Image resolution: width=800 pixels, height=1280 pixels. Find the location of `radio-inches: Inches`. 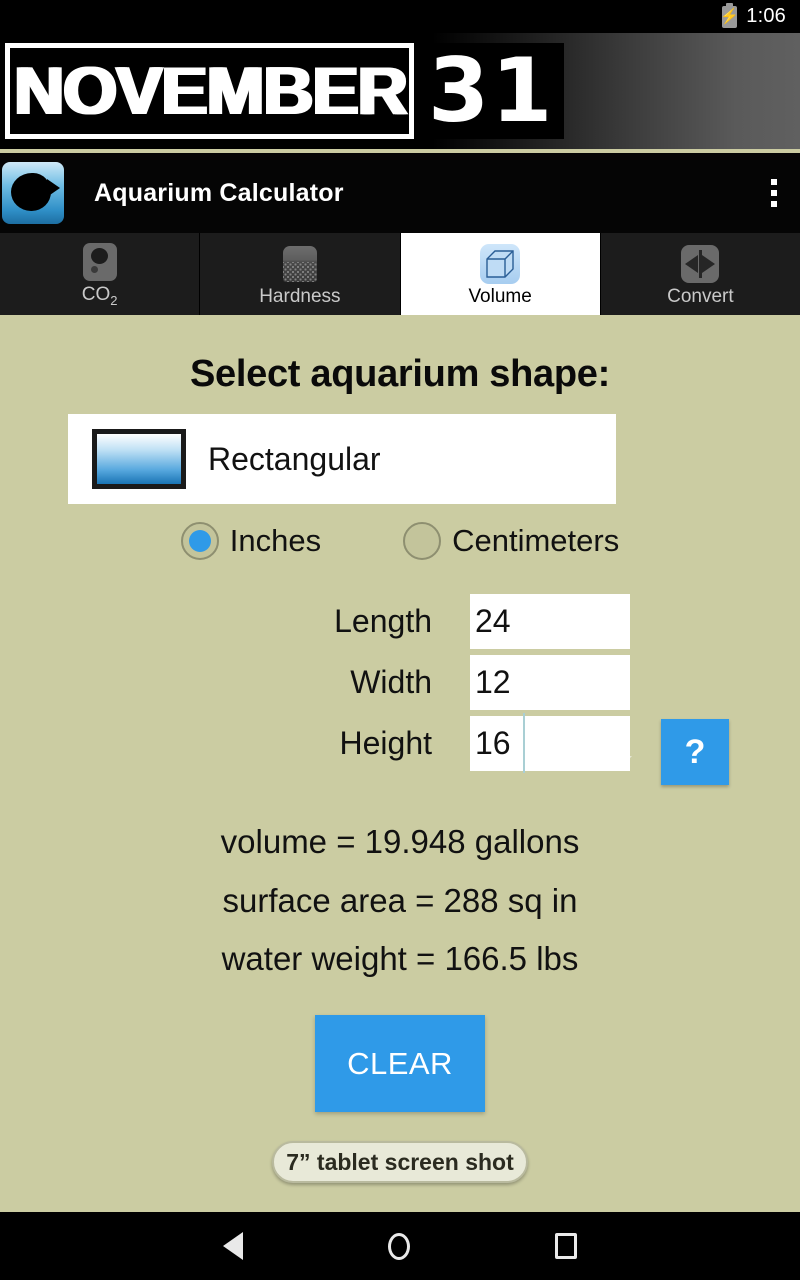

radio-inches: Inches is located at coordinates (251, 541).